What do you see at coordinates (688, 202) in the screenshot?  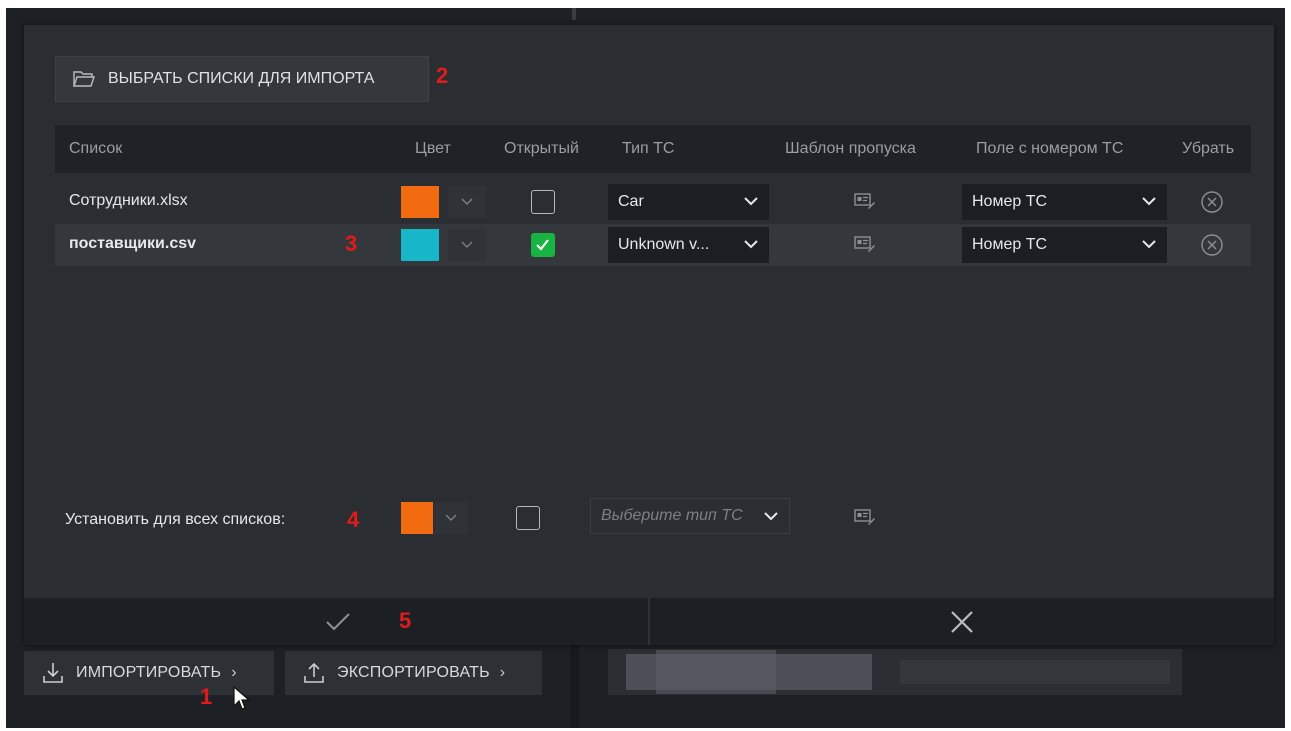 I see `vehicle-type-select: Car` at bounding box center [688, 202].